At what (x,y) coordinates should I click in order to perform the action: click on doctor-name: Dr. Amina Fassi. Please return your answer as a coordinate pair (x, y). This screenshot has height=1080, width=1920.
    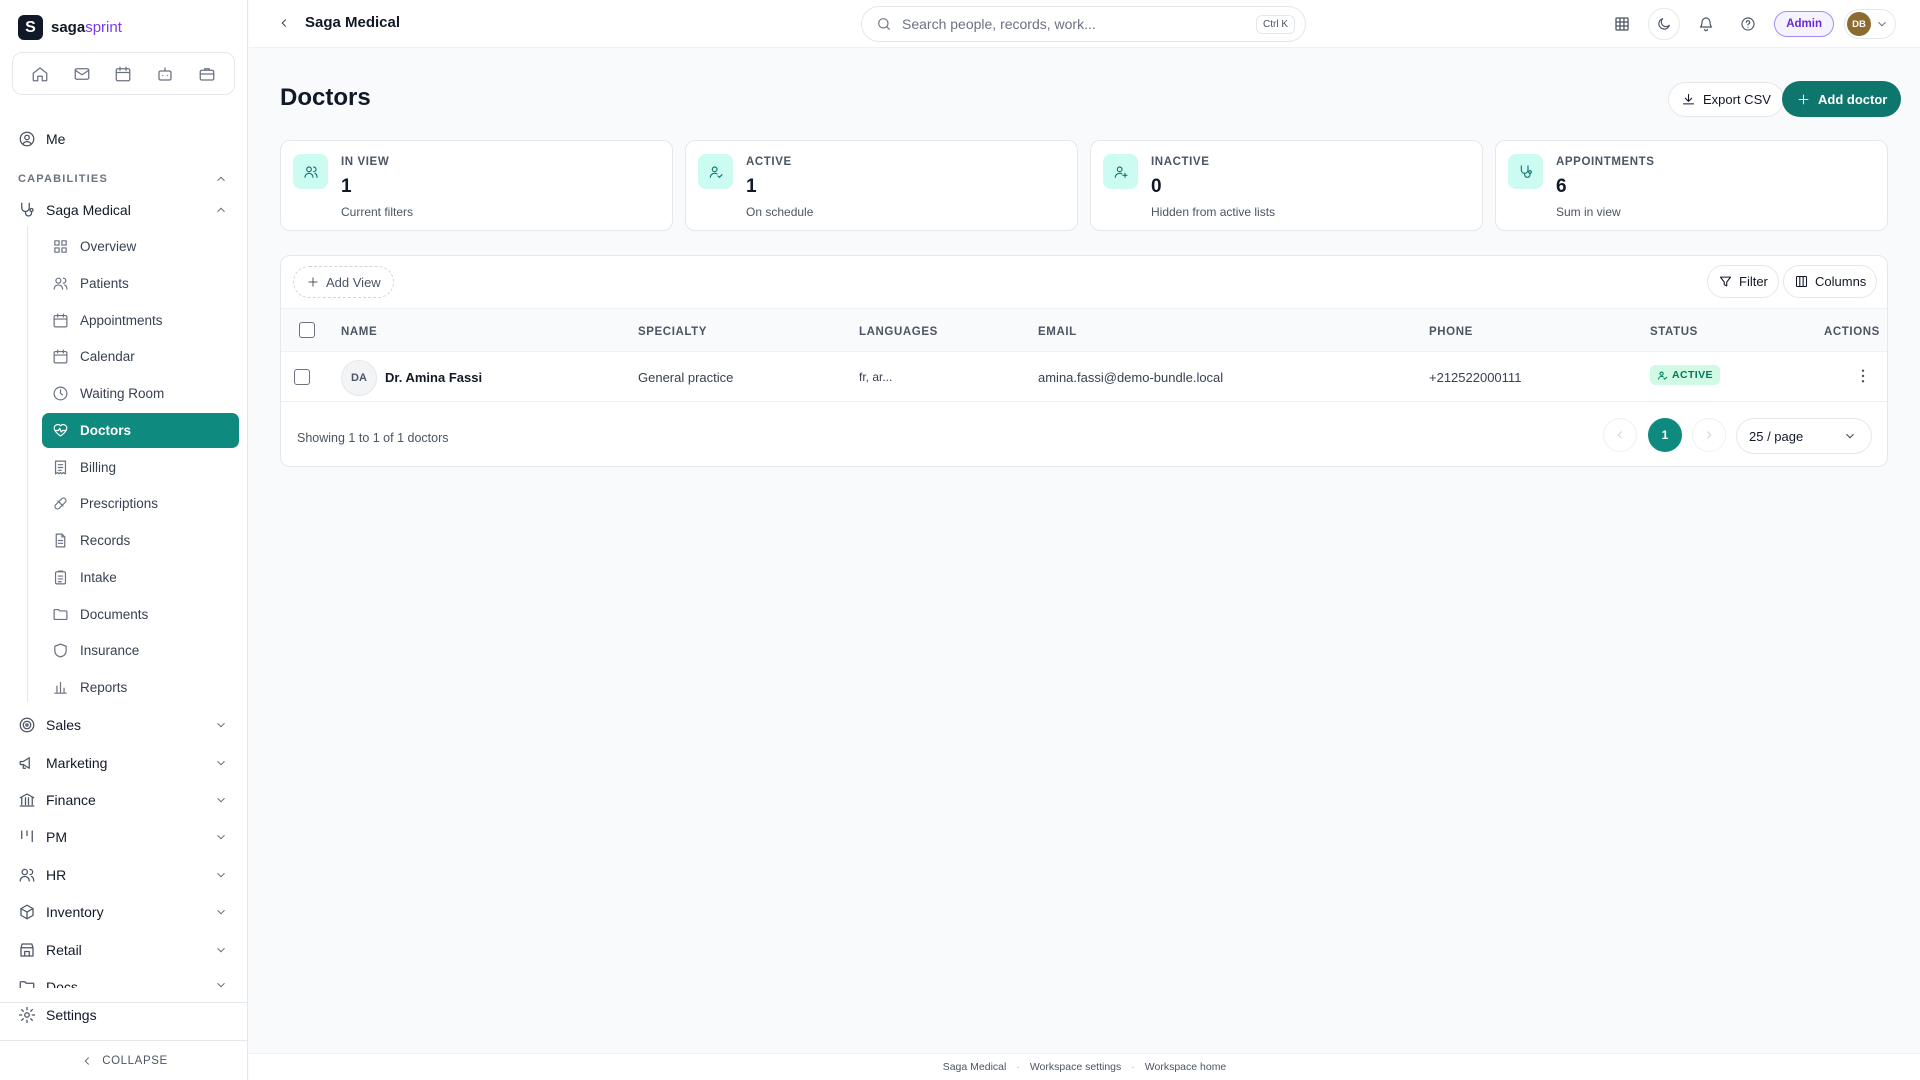
    Looking at the image, I should click on (433, 377).